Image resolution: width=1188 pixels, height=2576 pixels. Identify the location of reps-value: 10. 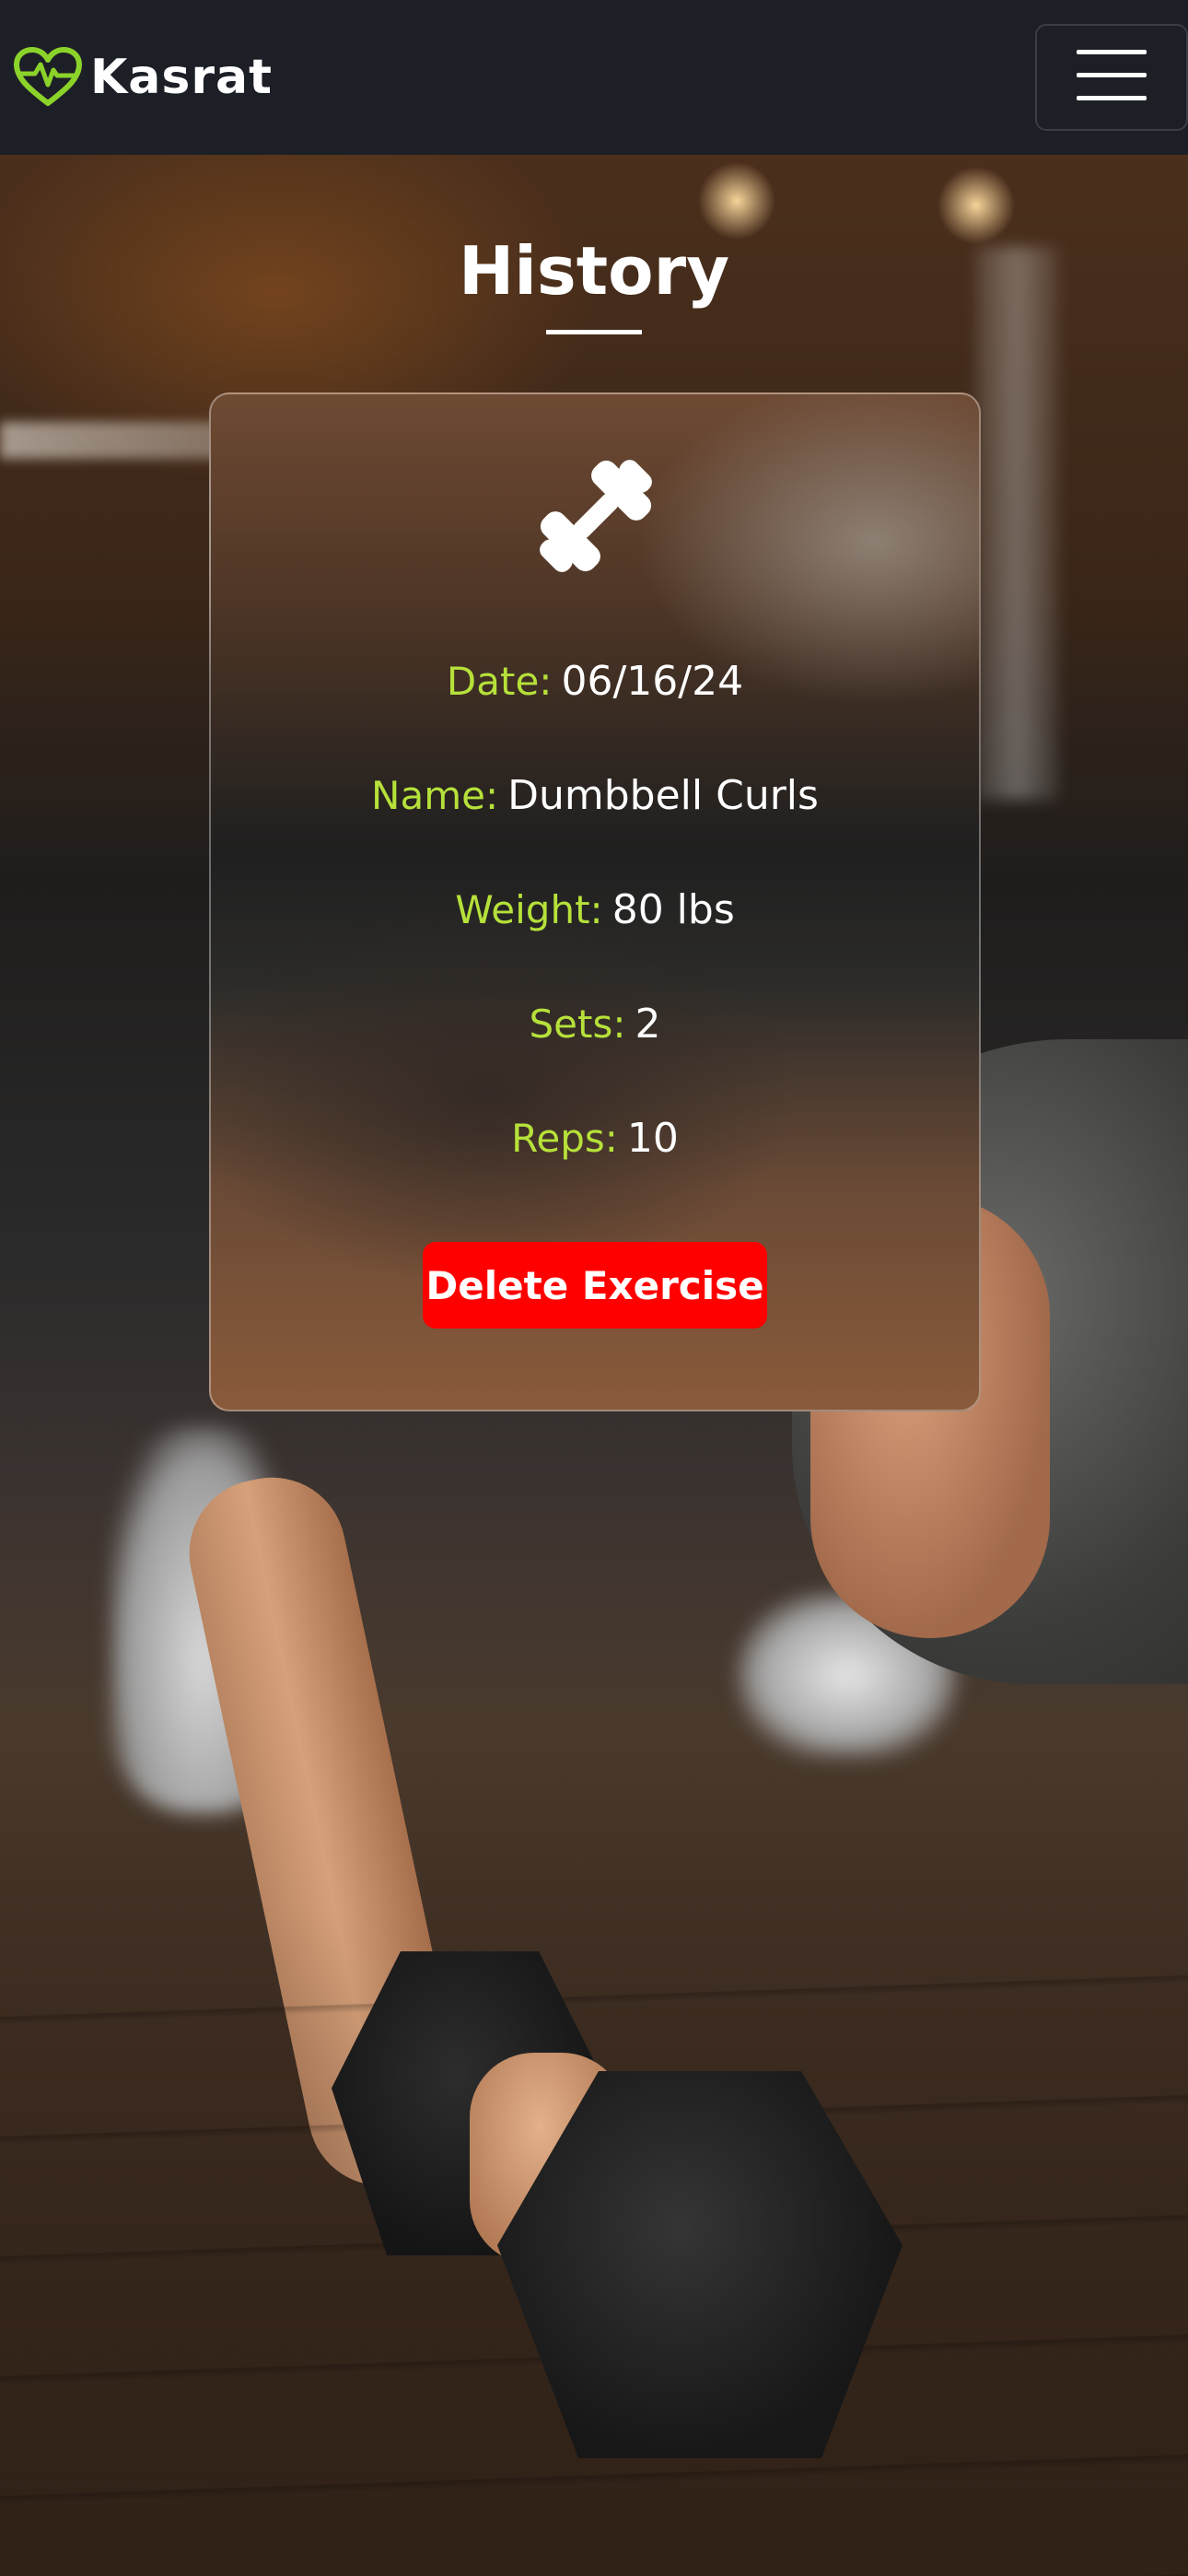
(652, 1138).